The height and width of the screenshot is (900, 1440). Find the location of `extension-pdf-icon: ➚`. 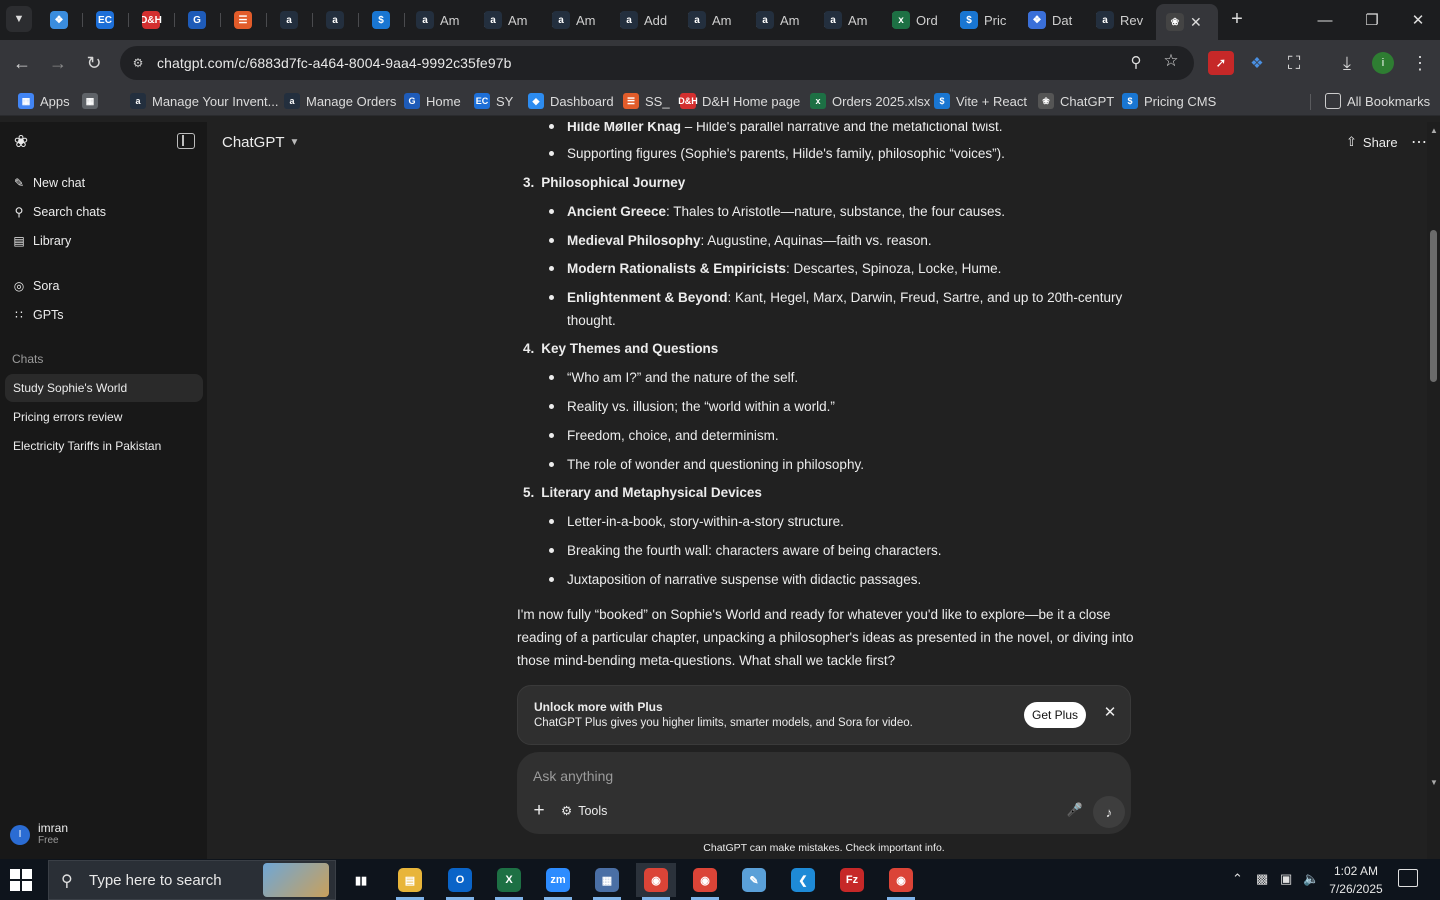

extension-pdf-icon: ➚ is located at coordinates (1221, 63).